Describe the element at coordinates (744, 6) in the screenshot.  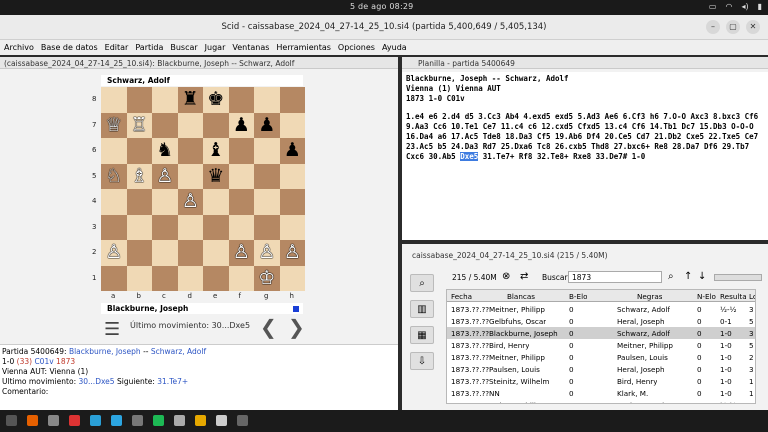
I see `volume-icon: ◂)` at that location.